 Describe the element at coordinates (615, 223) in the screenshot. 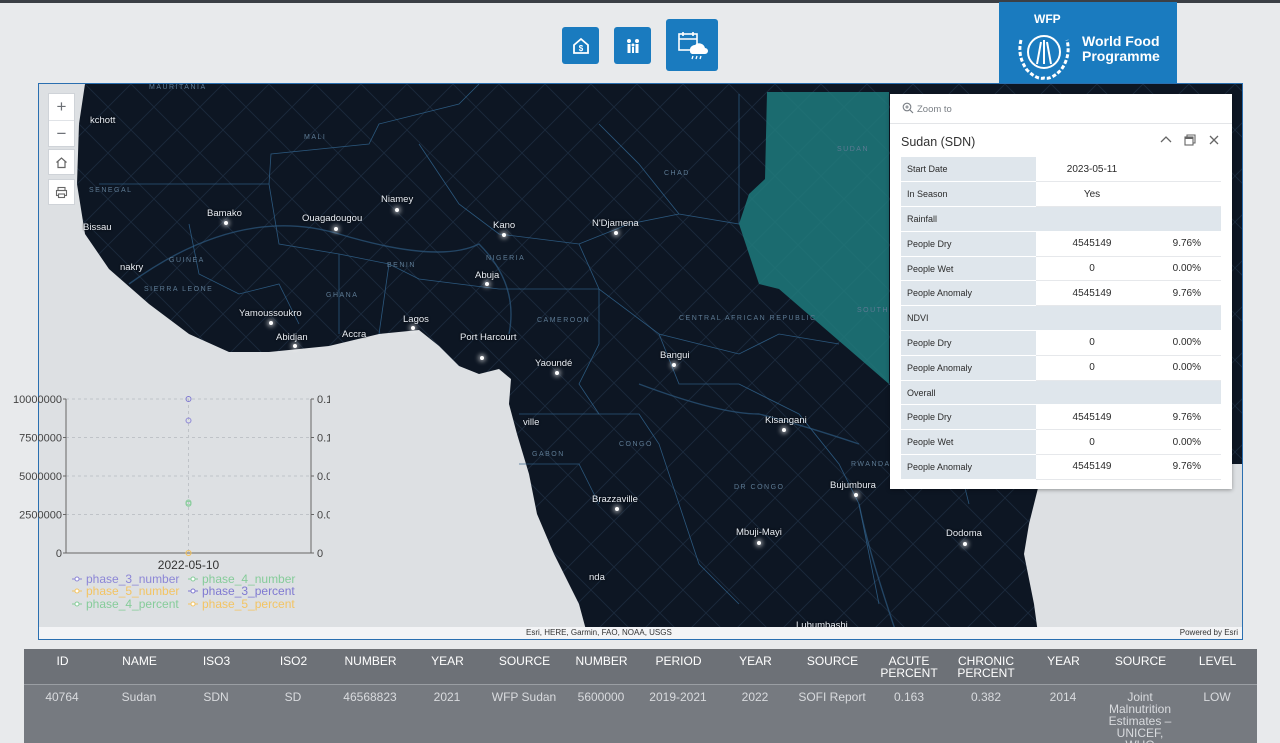

I see `city-label: N'Djamena` at that location.